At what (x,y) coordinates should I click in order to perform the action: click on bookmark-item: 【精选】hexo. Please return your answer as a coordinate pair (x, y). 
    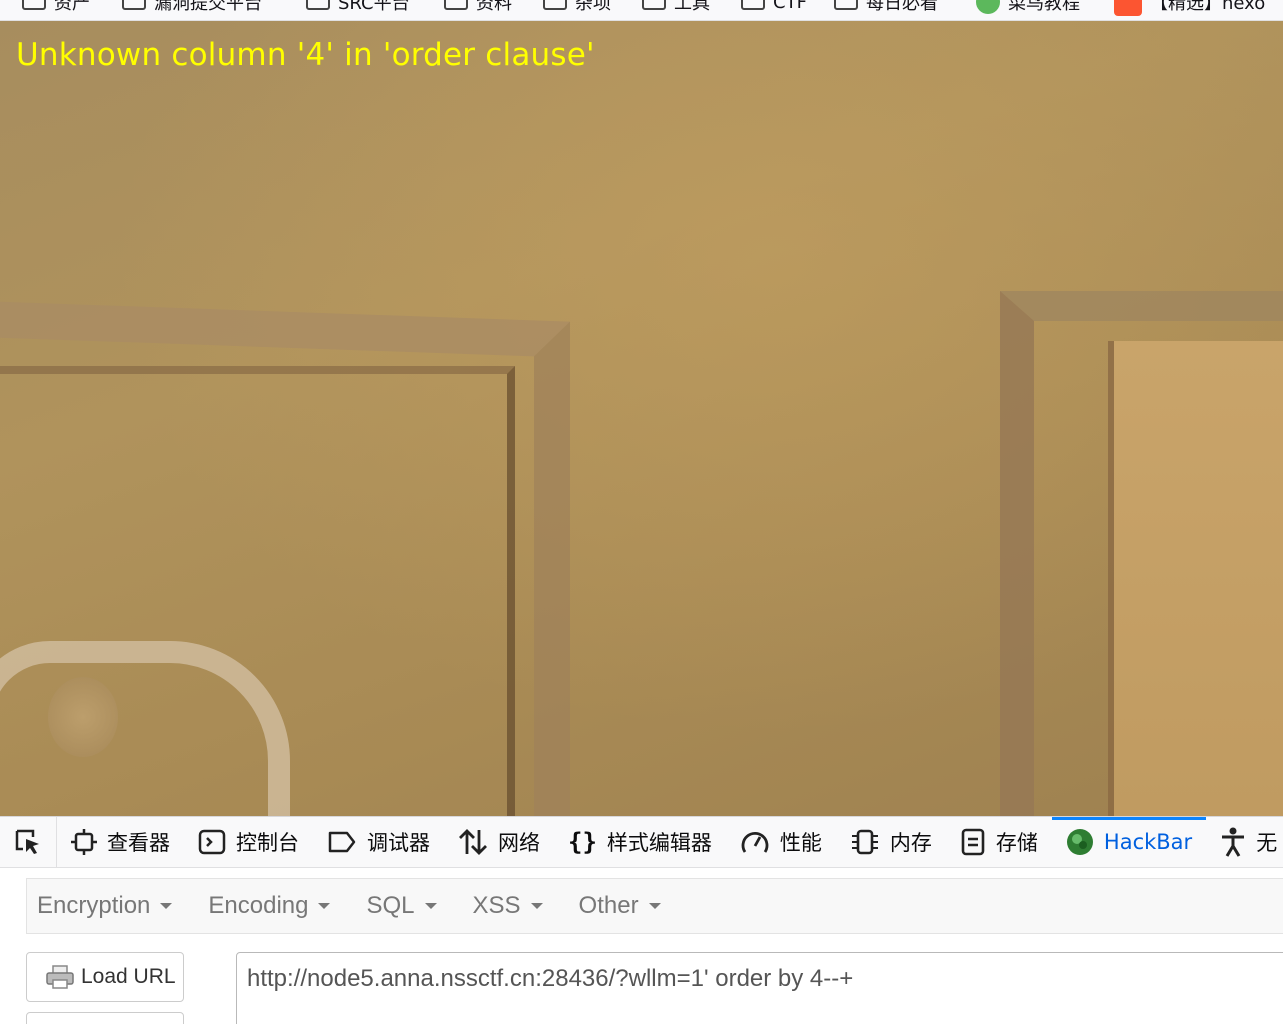
    Looking at the image, I should click on (1189, 8).